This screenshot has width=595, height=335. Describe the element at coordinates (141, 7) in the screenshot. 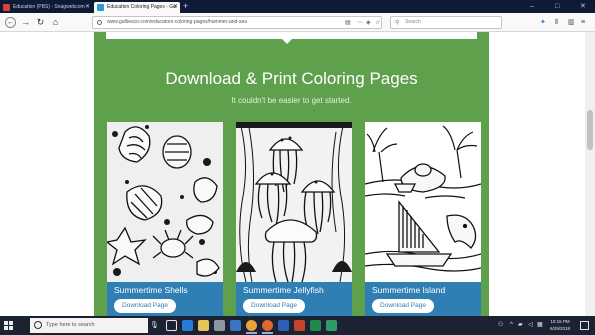

I see `tab-title: Education Coloring Pages - Gu` at that location.